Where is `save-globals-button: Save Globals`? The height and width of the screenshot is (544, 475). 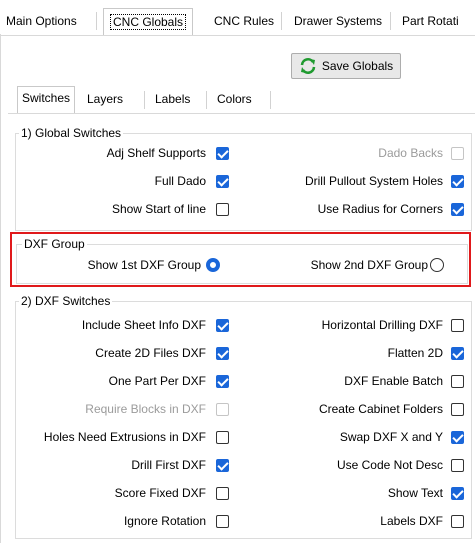
save-globals-button: Save Globals is located at coordinates (346, 66).